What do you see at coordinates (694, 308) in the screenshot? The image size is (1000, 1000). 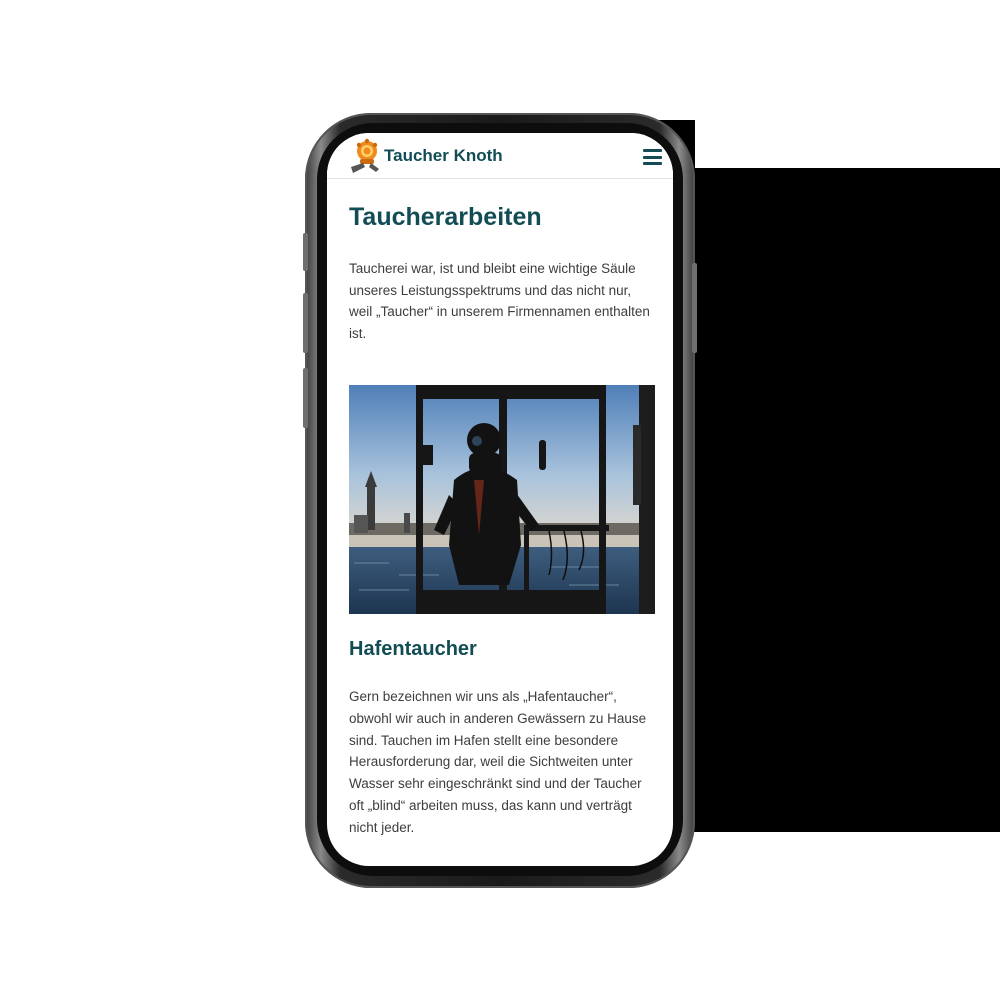 I see `power-button` at bounding box center [694, 308].